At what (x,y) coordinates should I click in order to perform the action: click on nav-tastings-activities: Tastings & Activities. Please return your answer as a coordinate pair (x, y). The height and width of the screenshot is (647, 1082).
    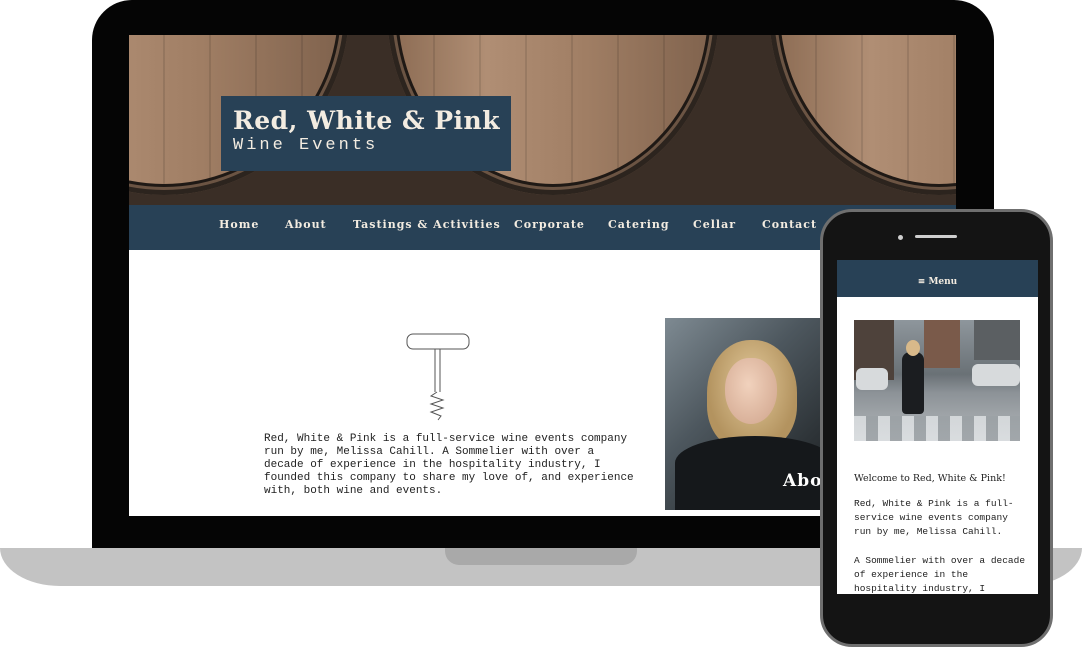
    Looking at the image, I should click on (427, 224).